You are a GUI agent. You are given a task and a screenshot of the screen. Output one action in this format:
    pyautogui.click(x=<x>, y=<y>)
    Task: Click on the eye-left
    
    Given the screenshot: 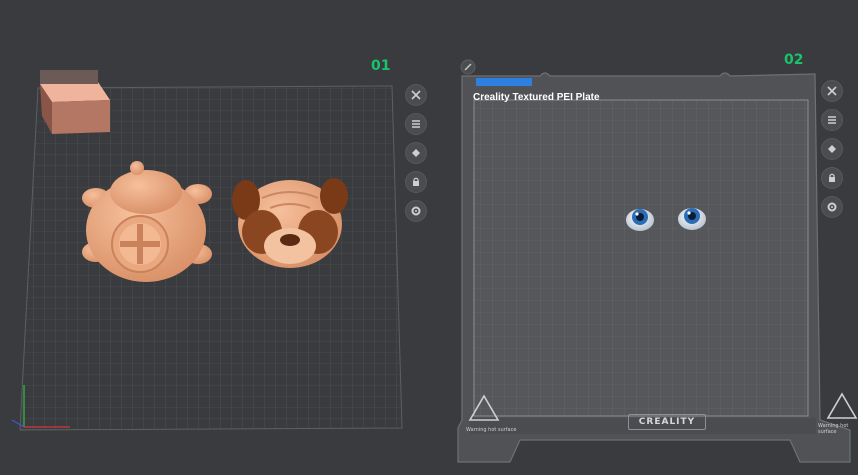 What is the action you would take?
    pyautogui.click(x=640, y=220)
    